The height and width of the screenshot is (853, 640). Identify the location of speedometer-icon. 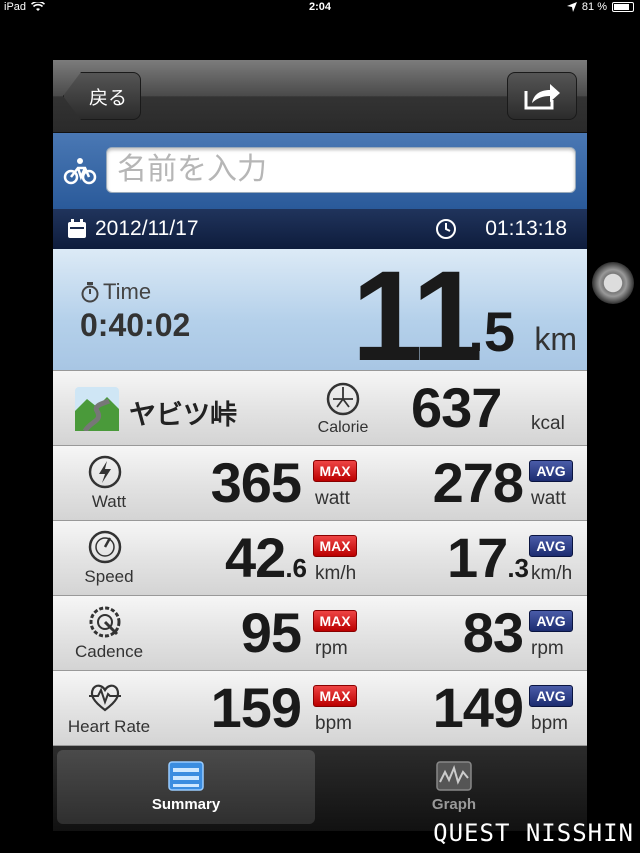
(105, 547).